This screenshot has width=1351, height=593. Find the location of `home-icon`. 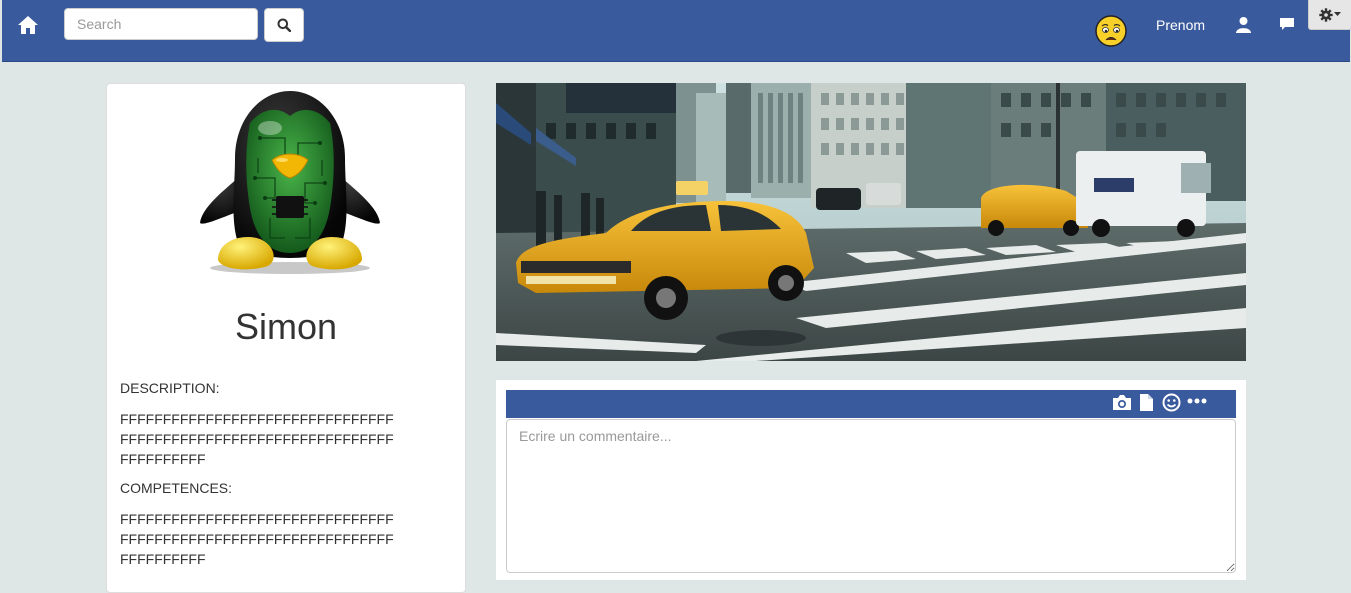

home-icon is located at coordinates (28, 25).